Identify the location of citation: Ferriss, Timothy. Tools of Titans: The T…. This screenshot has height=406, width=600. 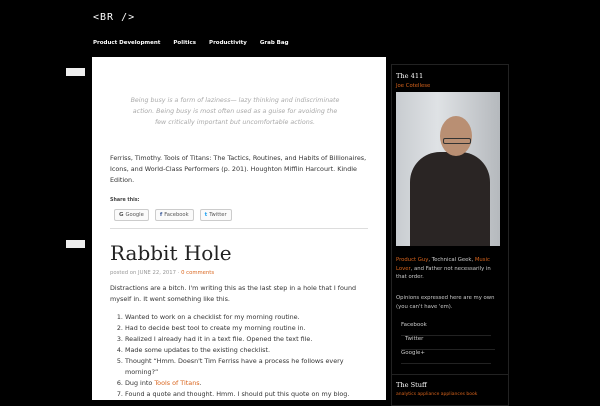
(238, 169).